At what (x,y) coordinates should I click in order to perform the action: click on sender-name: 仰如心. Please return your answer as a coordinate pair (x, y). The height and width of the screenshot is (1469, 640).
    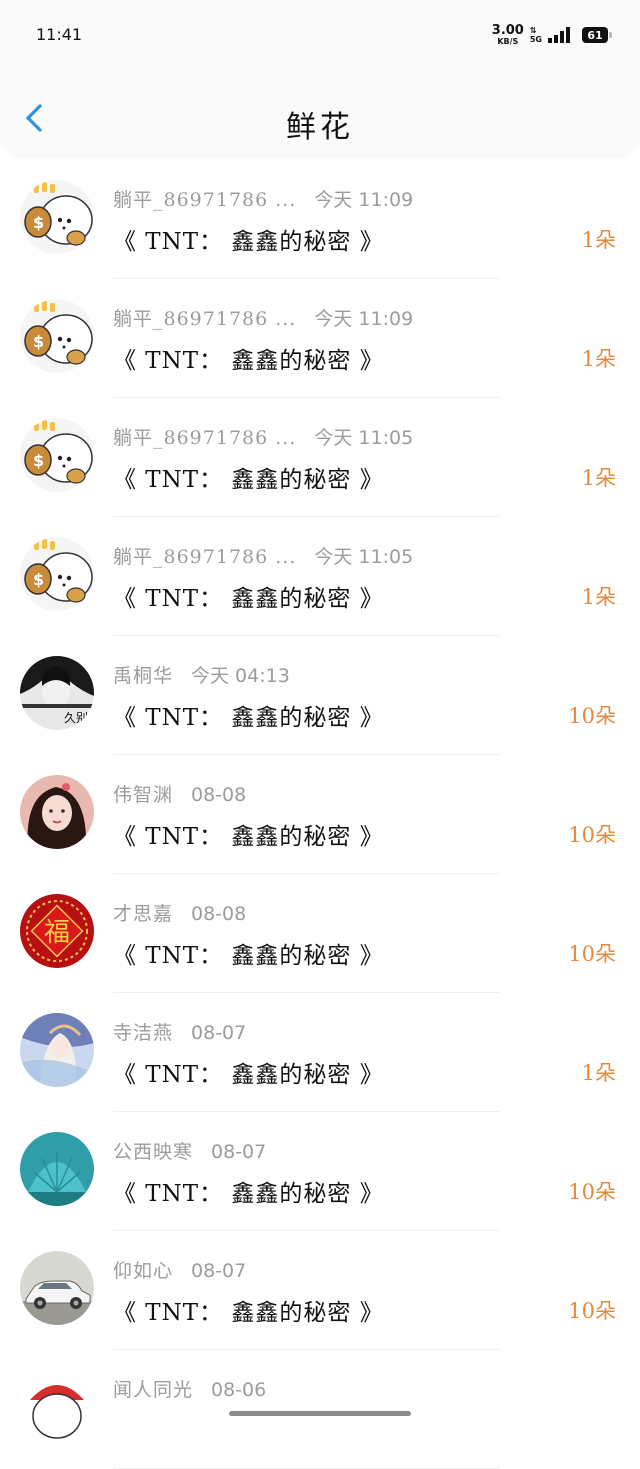
    Looking at the image, I should click on (143, 1271).